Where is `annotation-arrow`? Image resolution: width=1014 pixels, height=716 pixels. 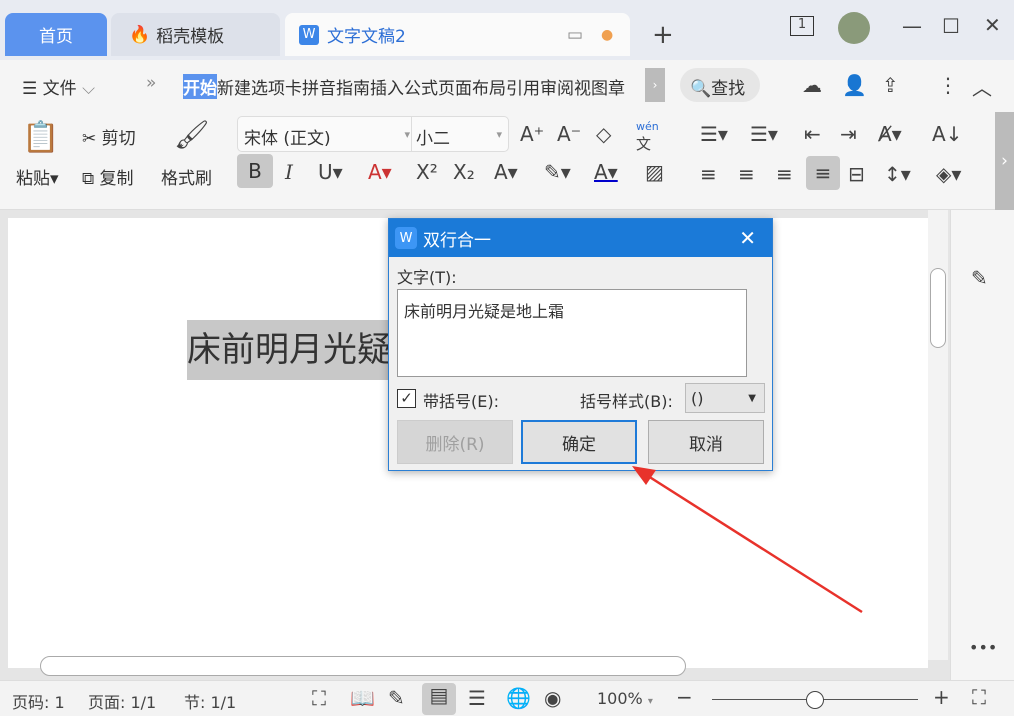
annotation-arrow is located at coordinates (747, 540).